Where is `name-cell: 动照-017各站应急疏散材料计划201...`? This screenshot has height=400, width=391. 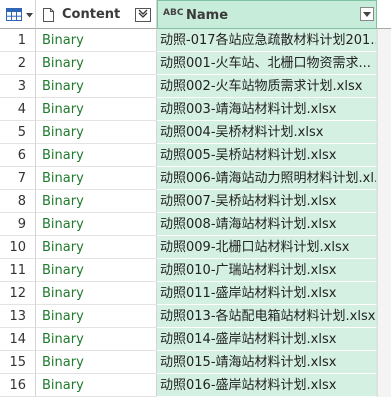
name-cell: 动照-017各站应急疏散材料计划201... is located at coordinates (267, 40).